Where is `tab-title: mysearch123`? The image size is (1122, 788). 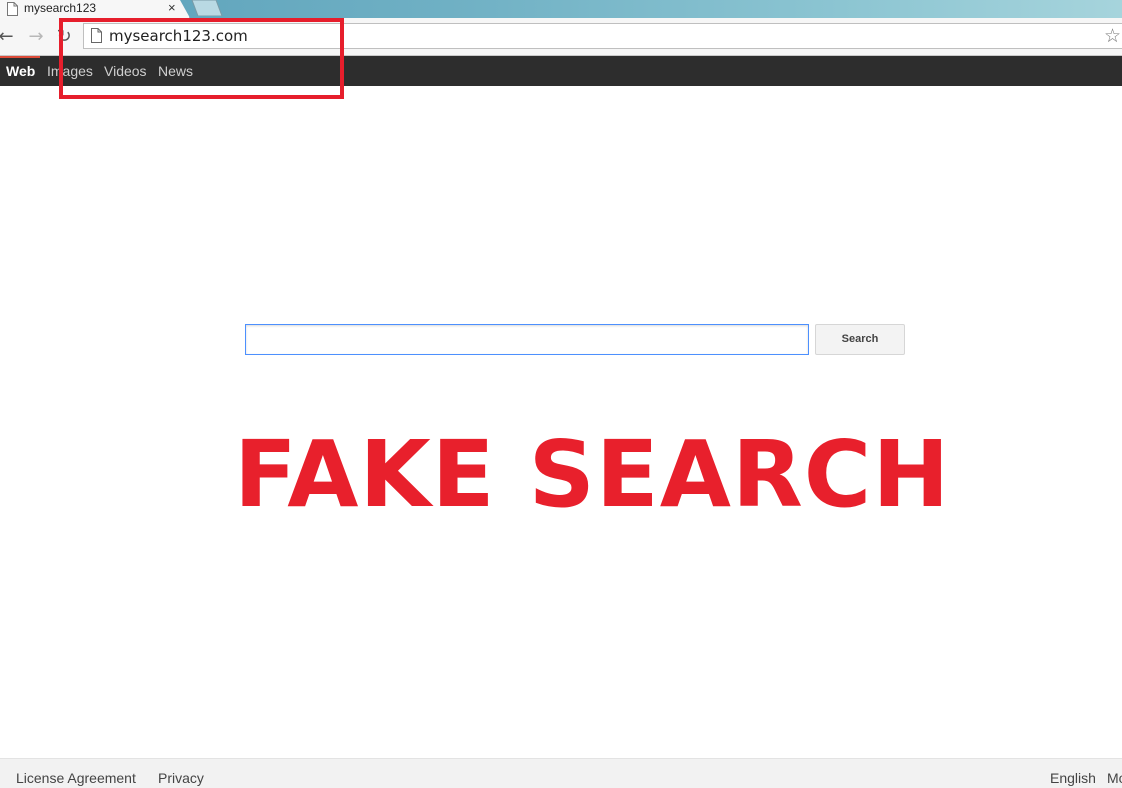 tab-title: mysearch123 is located at coordinates (60, 8).